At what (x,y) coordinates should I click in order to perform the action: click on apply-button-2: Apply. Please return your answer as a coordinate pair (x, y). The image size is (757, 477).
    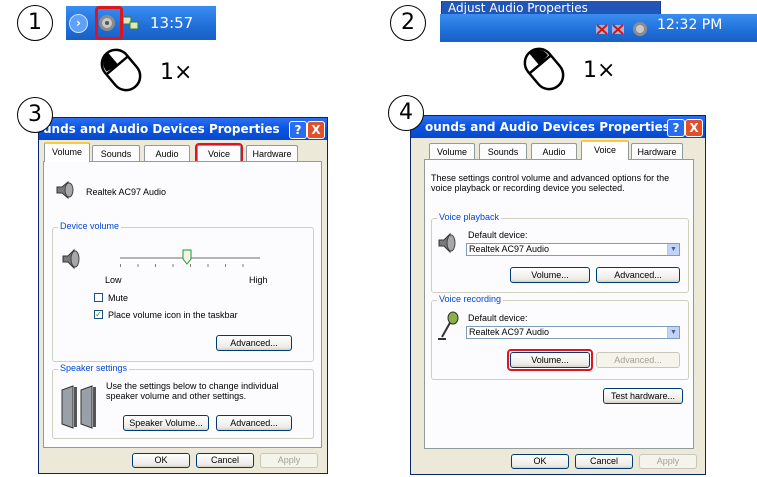
    Looking at the image, I should click on (668, 461).